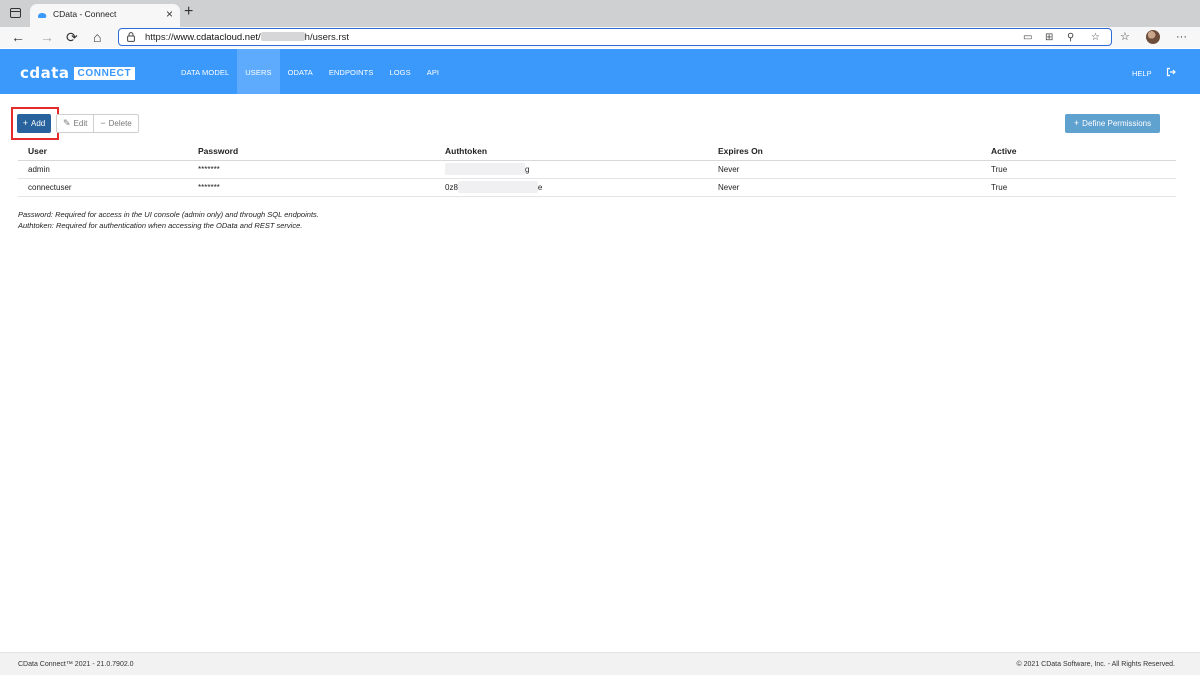 This screenshot has height=675, width=1200. I want to click on tab-title: CData - Connect, so click(85, 14).